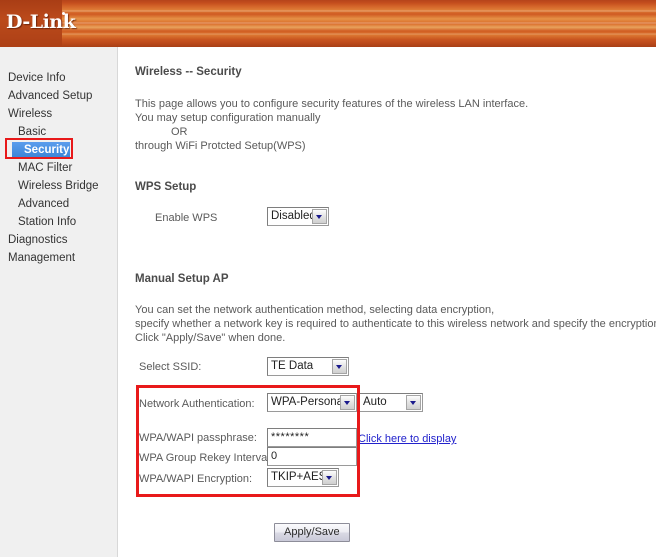  What do you see at coordinates (188, 72) in the screenshot?
I see `page-title: Wireless -- Security` at bounding box center [188, 72].